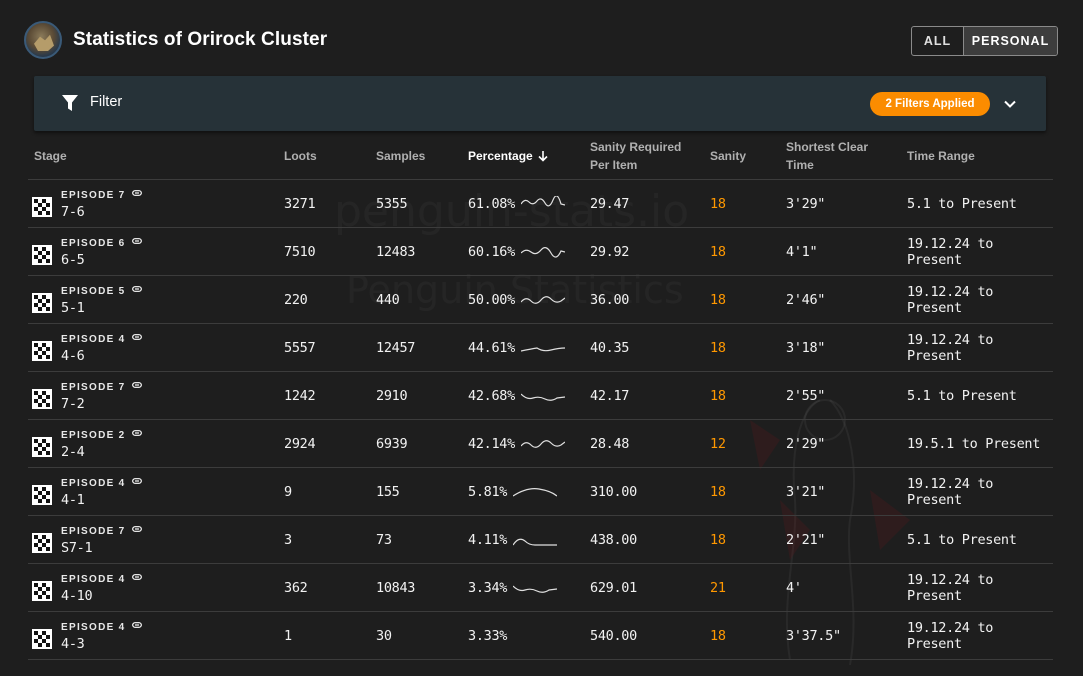 Image resolution: width=1083 pixels, height=676 pixels. What do you see at coordinates (827, 147) in the screenshot?
I see `header-shortest-line1: Shortest Clear` at bounding box center [827, 147].